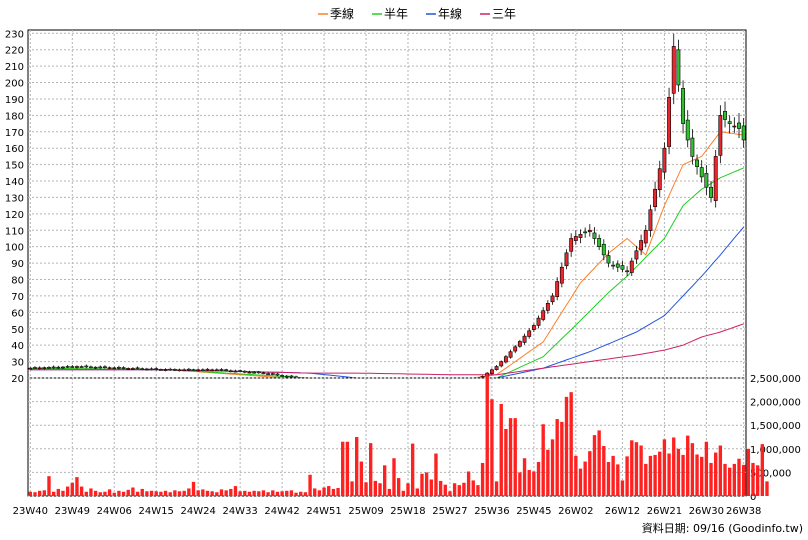 This screenshot has height=540, width=808. What do you see at coordinates (114, 511) in the screenshot?
I see `x-tick-2: 24W06` at bounding box center [114, 511].